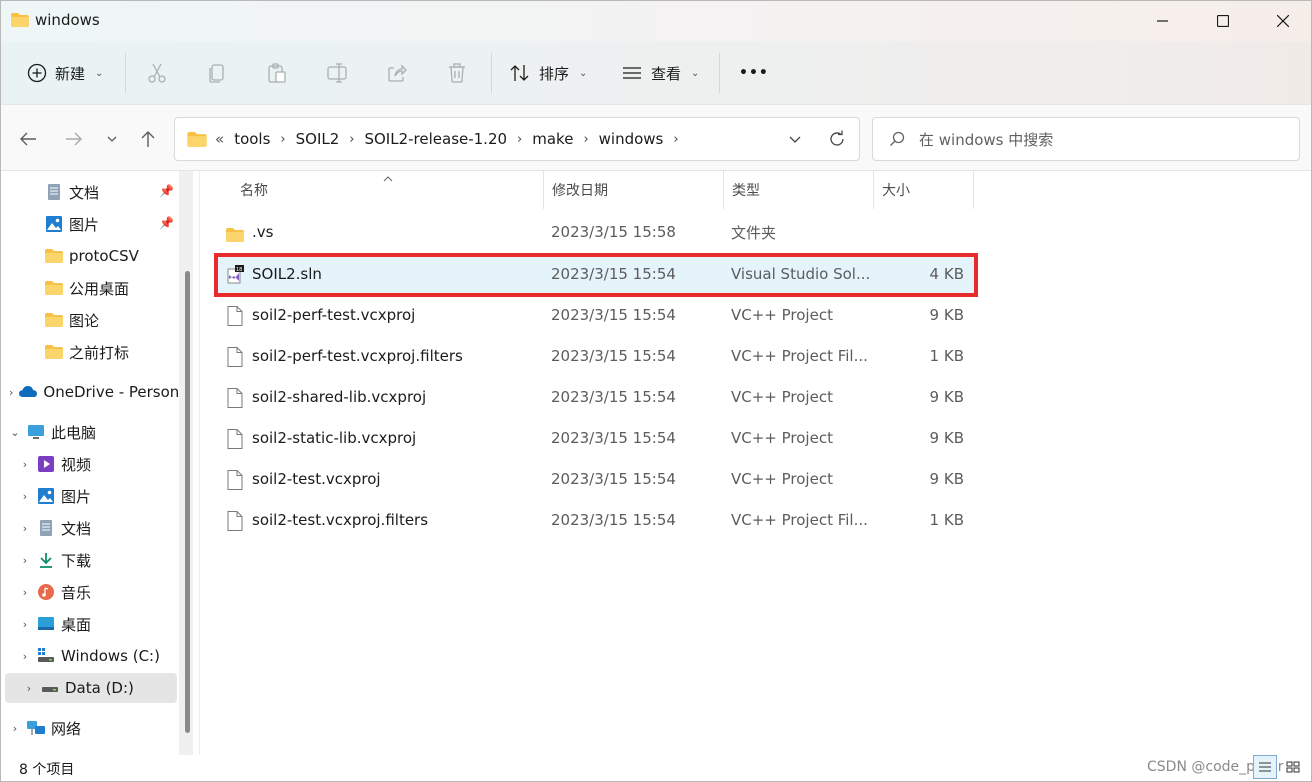 Image resolution: width=1312 pixels, height=782 pixels. Describe the element at coordinates (90, 560) in the screenshot. I see `sidebar-item-downloads: › 下载` at that location.